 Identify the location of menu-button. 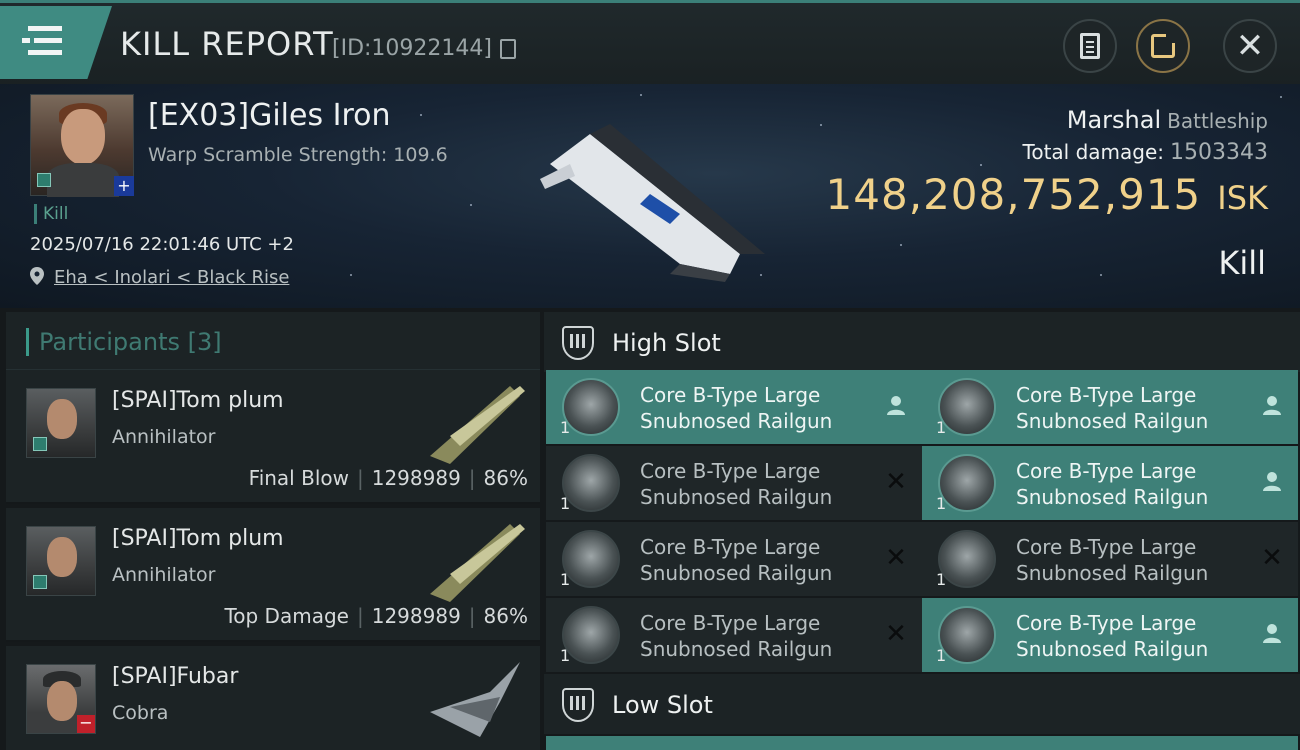
(56, 42).